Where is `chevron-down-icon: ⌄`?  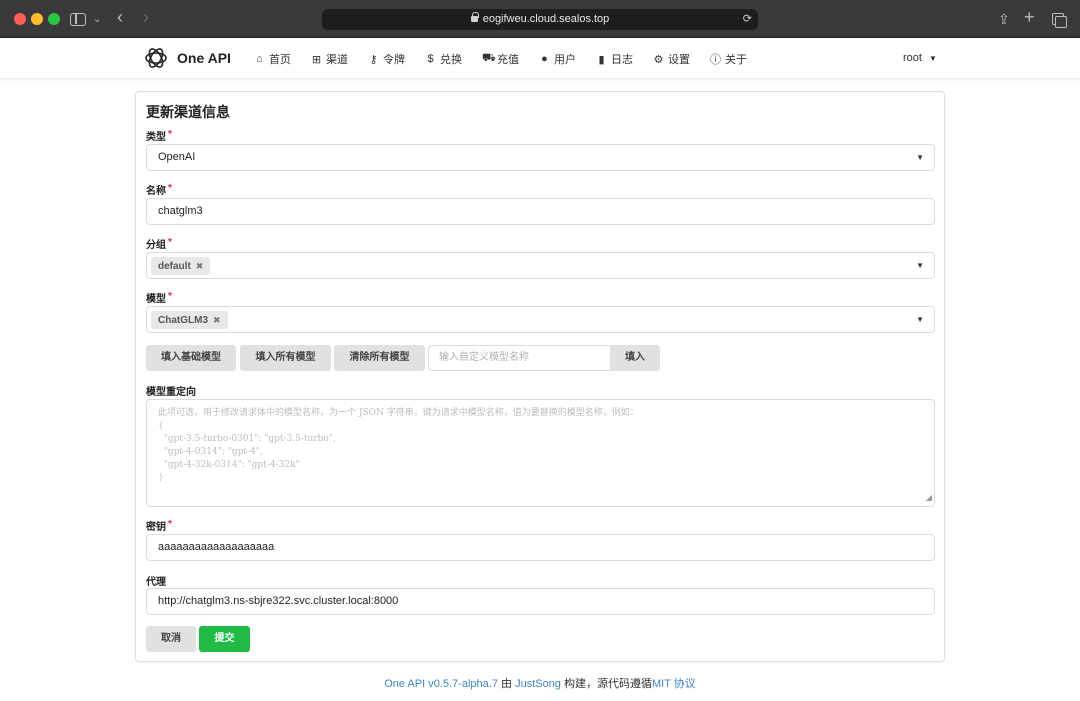
chevron-down-icon: ⌄ is located at coordinates (97, 20).